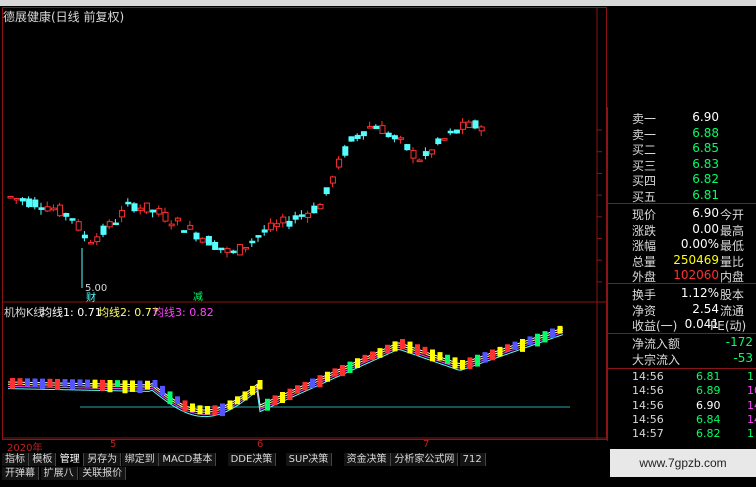 The width and height of the screenshot is (756, 487). What do you see at coordinates (15, 459) in the screenshot?
I see `formula-tab: 指标` at bounding box center [15, 459].